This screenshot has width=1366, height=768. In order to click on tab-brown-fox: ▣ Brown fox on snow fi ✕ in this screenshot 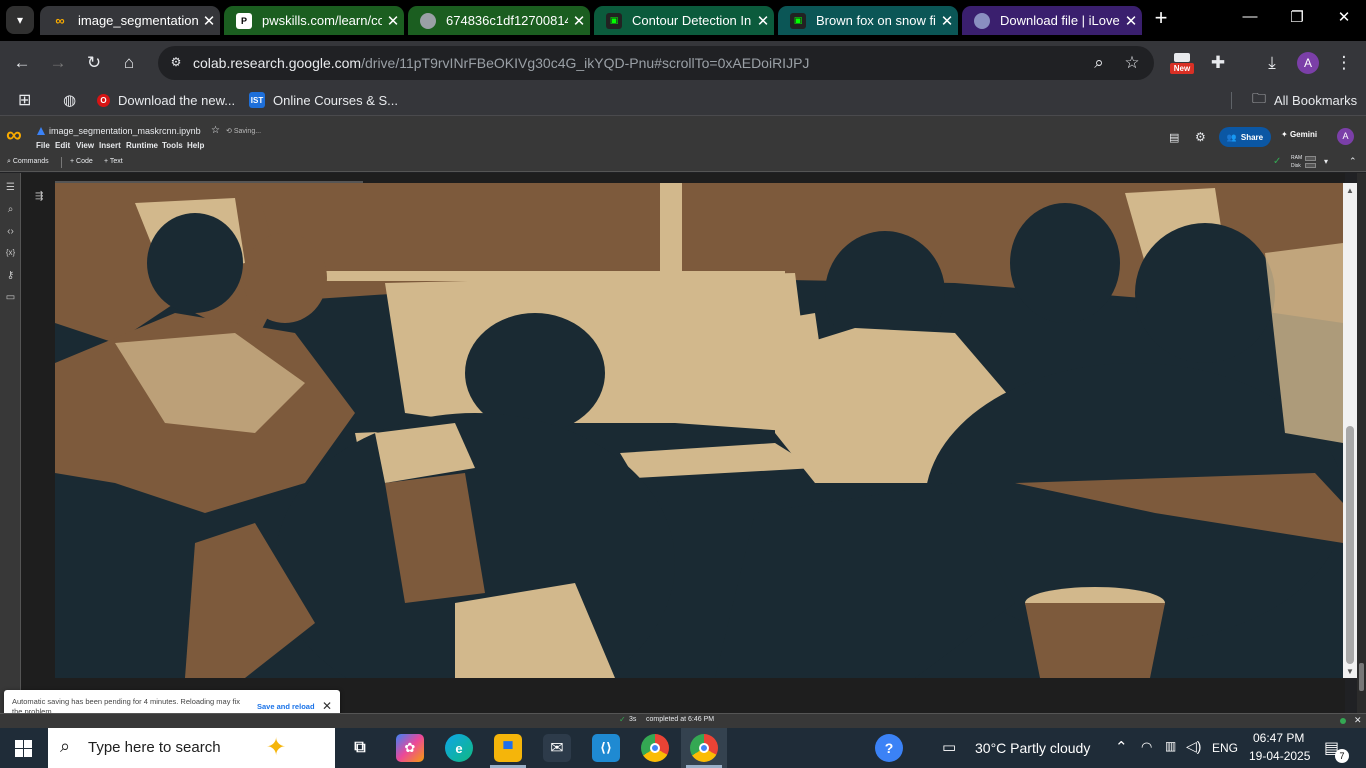, I will do `click(868, 20)`.